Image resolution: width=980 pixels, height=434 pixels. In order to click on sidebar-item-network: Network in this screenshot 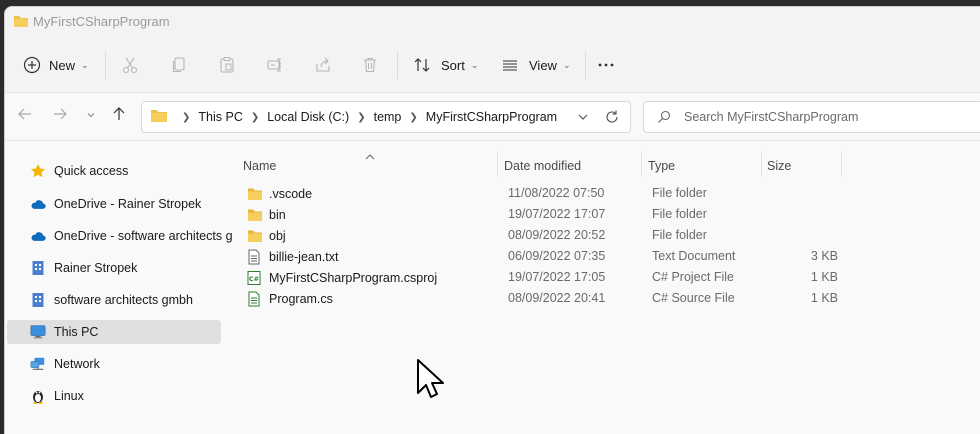, I will do `click(114, 364)`.